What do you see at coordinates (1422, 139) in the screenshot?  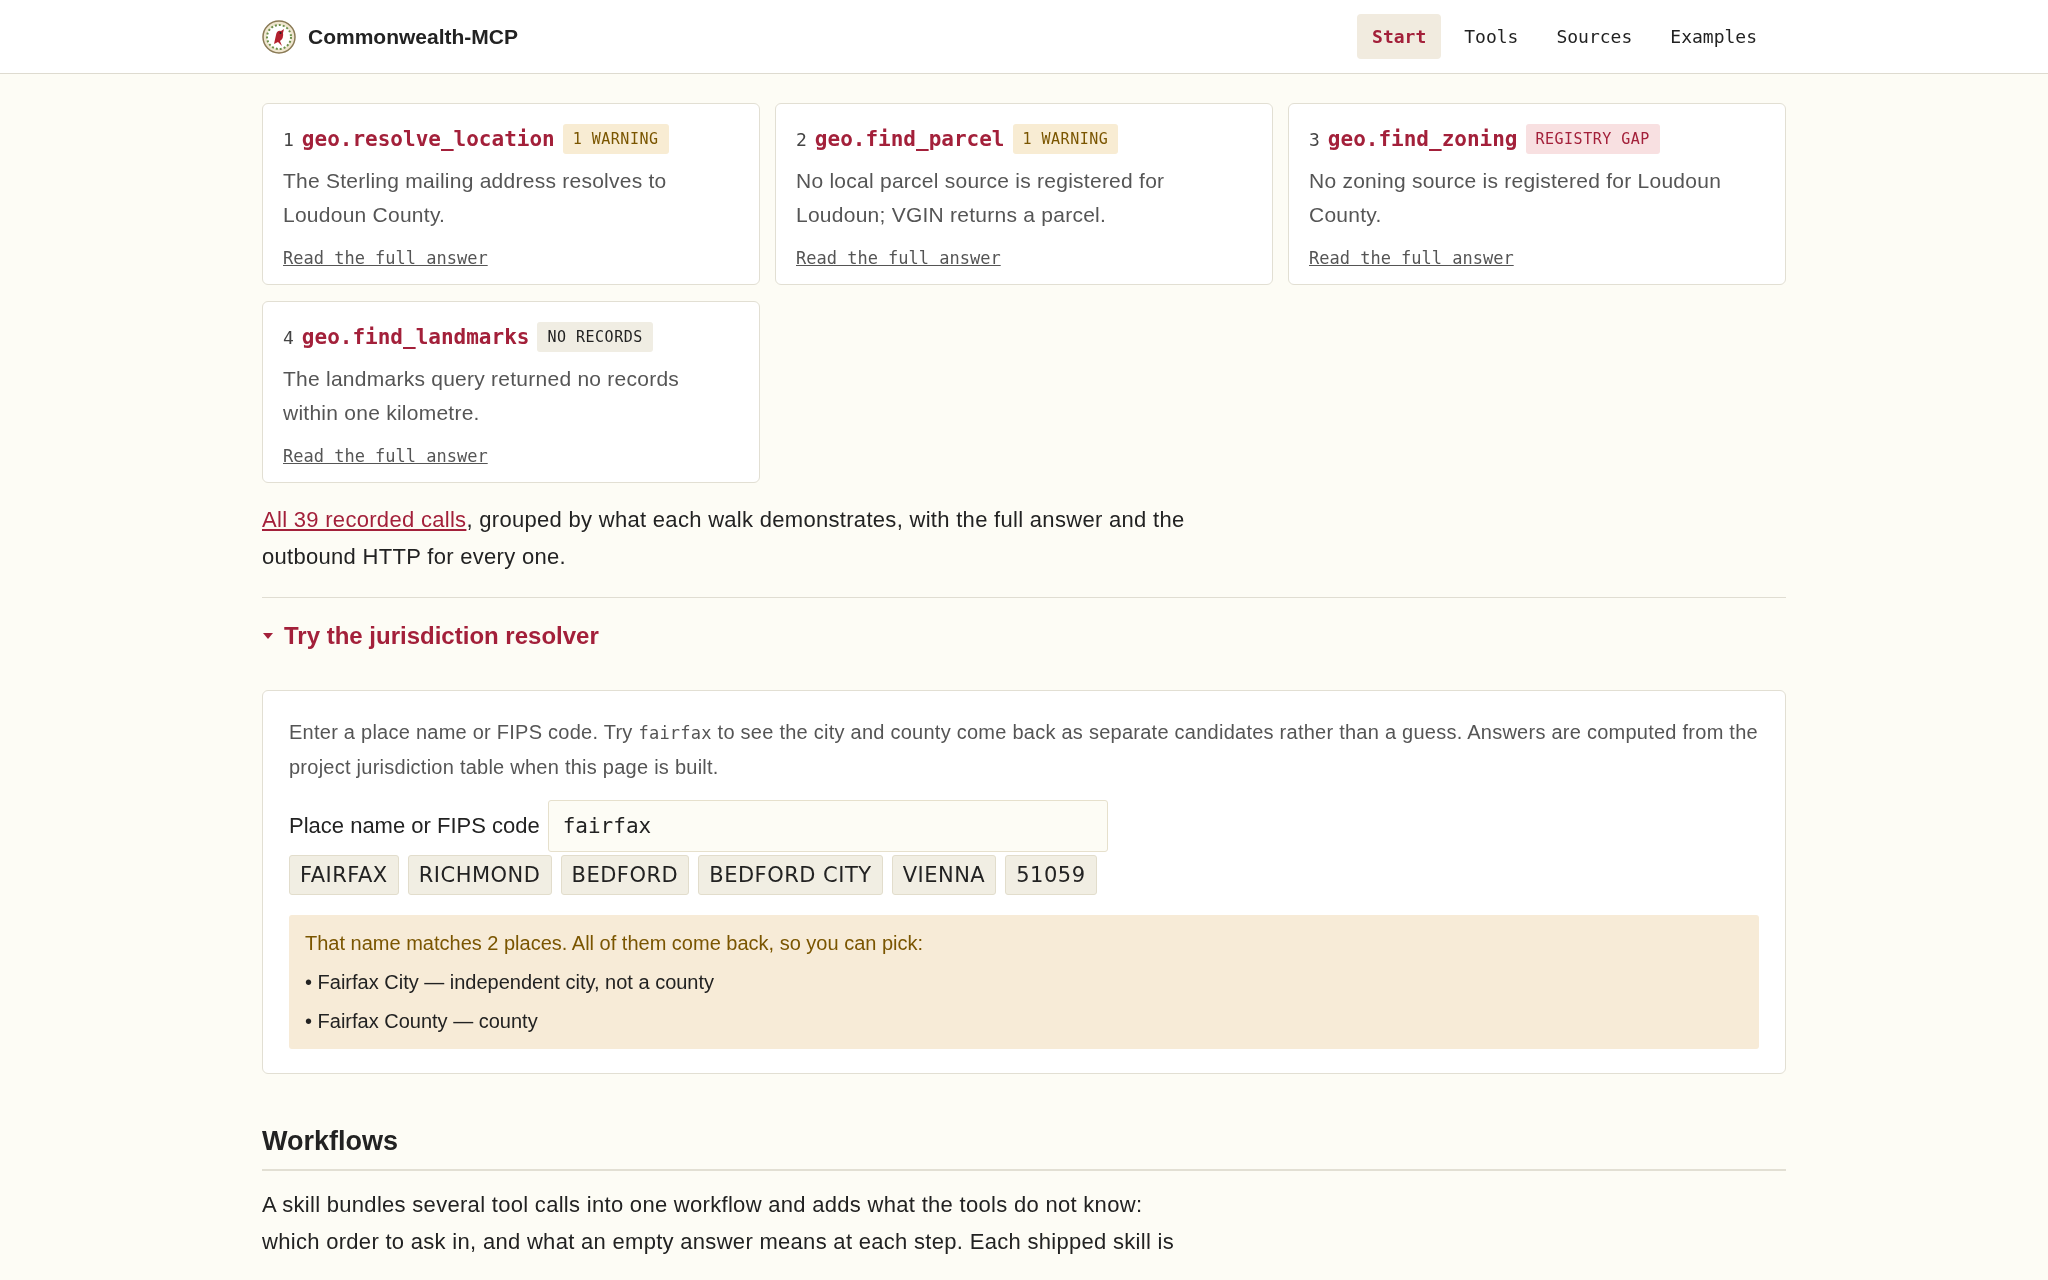 I see `tool-name: geo.find_zoning` at bounding box center [1422, 139].